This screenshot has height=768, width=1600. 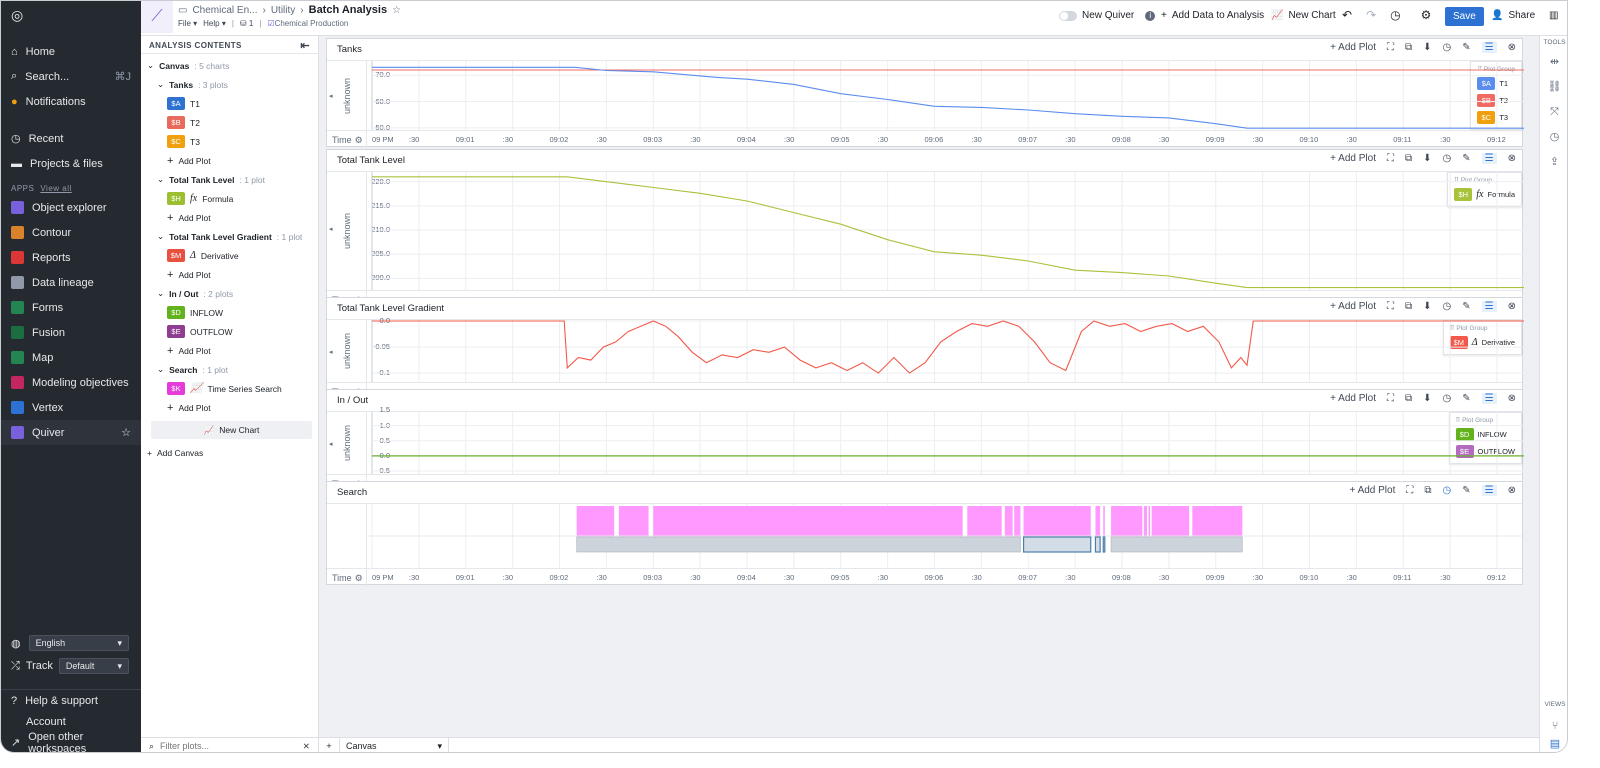 I want to click on settings-gear-icon: ⚙, so click(x=1426, y=15).